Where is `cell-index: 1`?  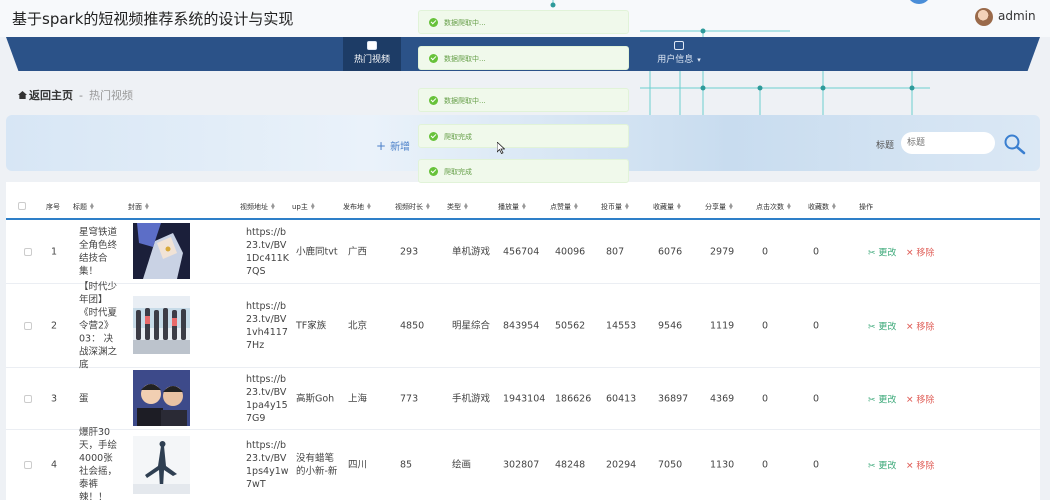 cell-index: 1 is located at coordinates (54, 251).